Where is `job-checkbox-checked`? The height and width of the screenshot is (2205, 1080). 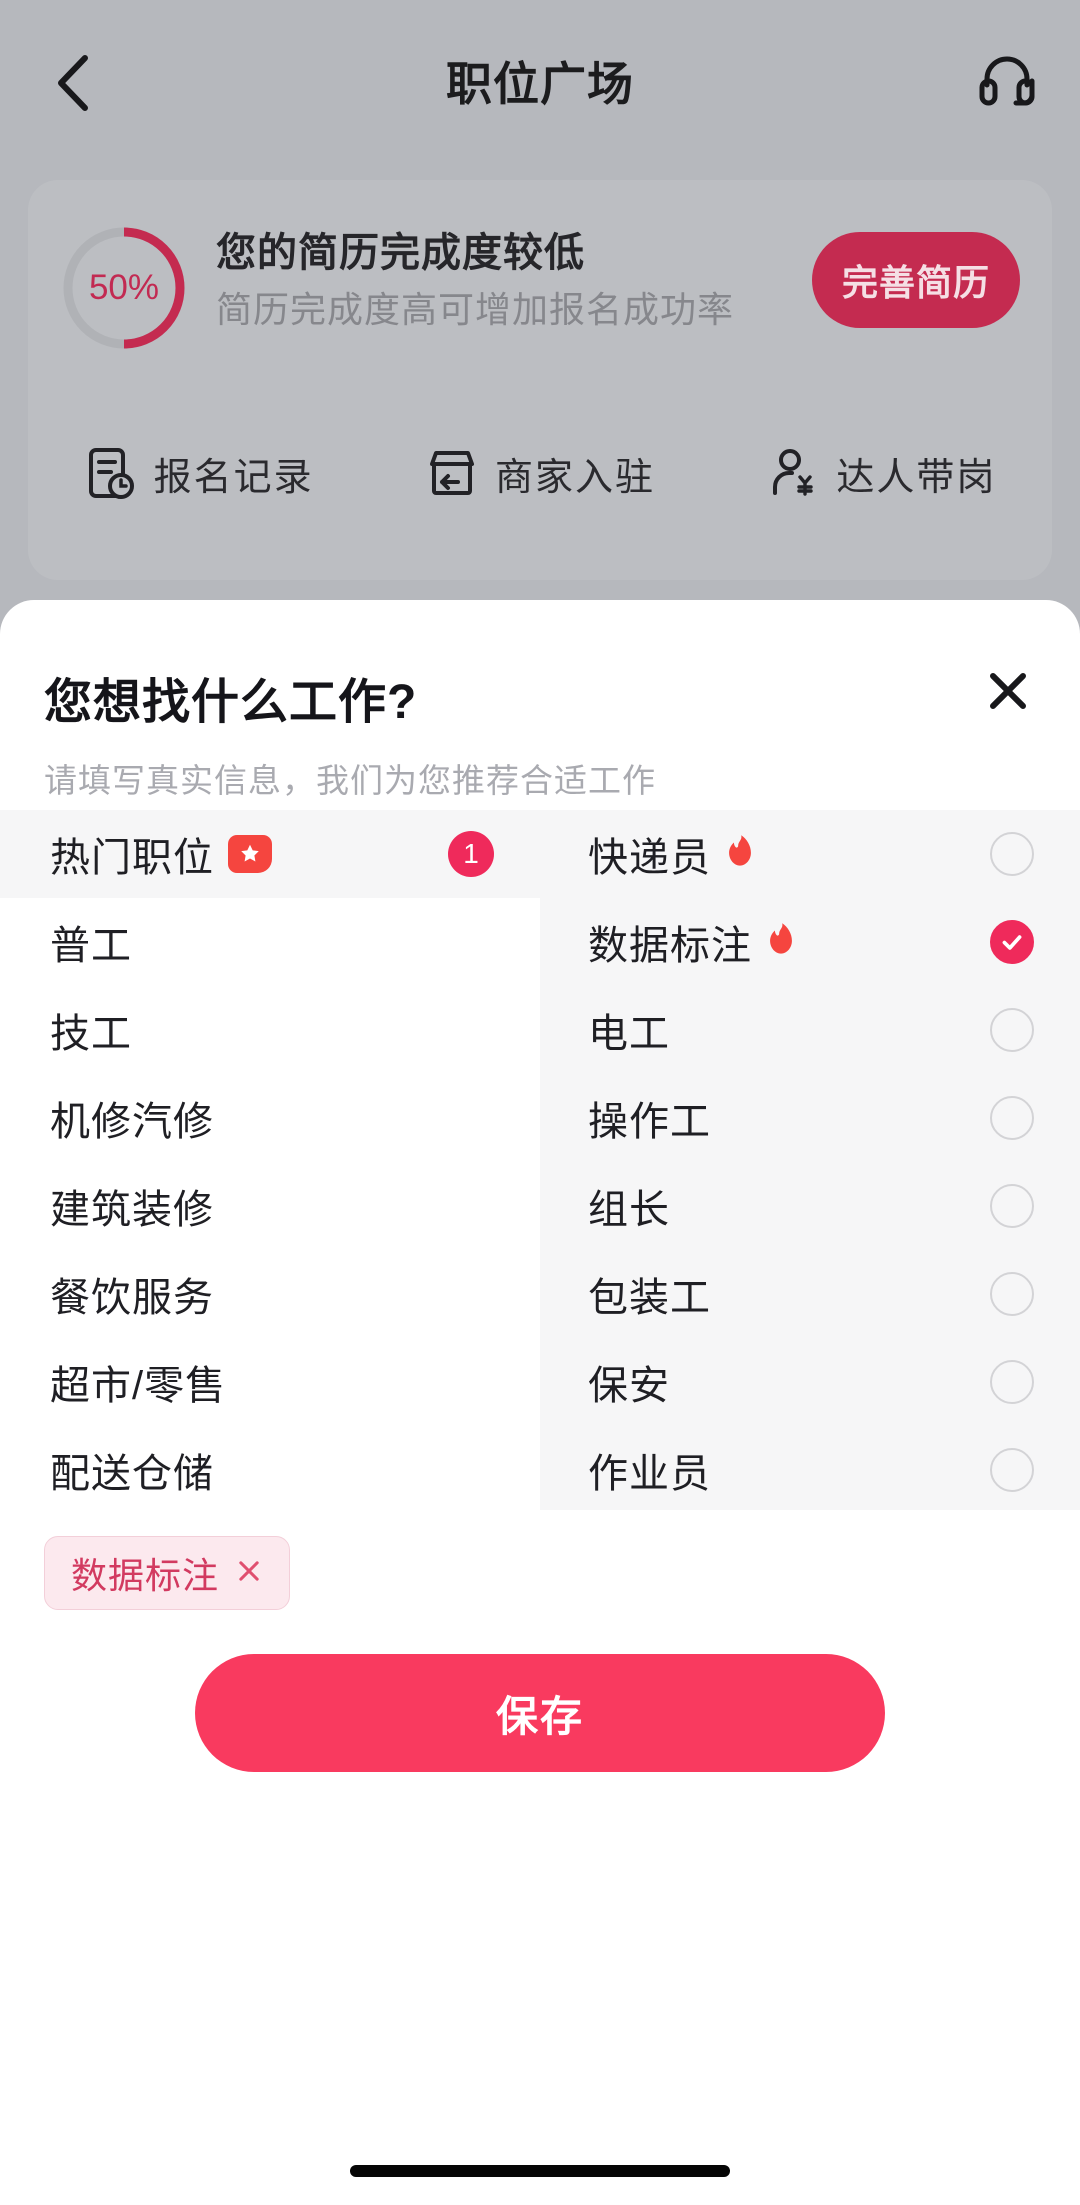 job-checkbox-checked is located at coordinates (1012, 942).